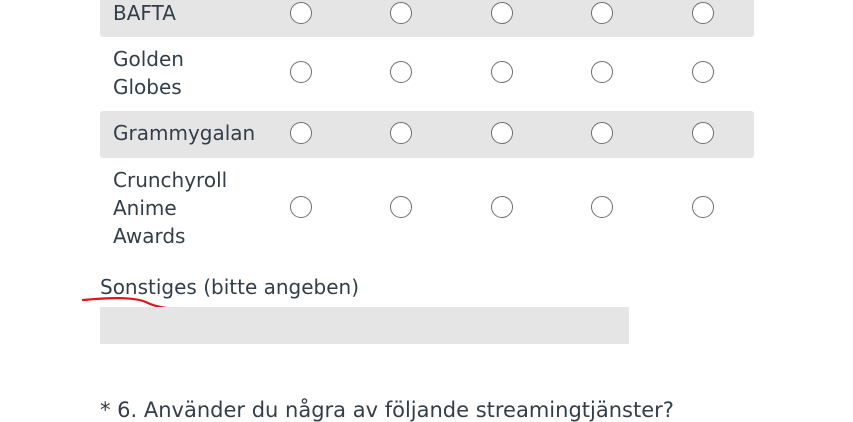  What do you see at coordinates (602, 207) in the screenshot?
I see `radio-crunchyroll-col4` at bounding box center [602, 207].